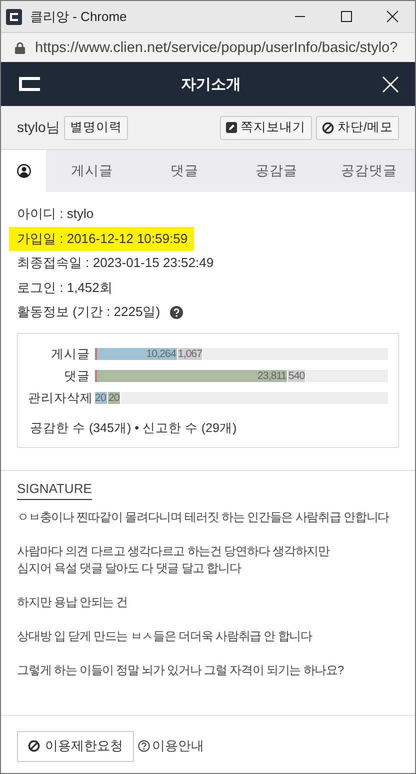 The image size is (416, 774). What do you see at coordinates (70, 354) in the screenshot?
I see `stat-label: 게시글` at bounding box center [70, 354].